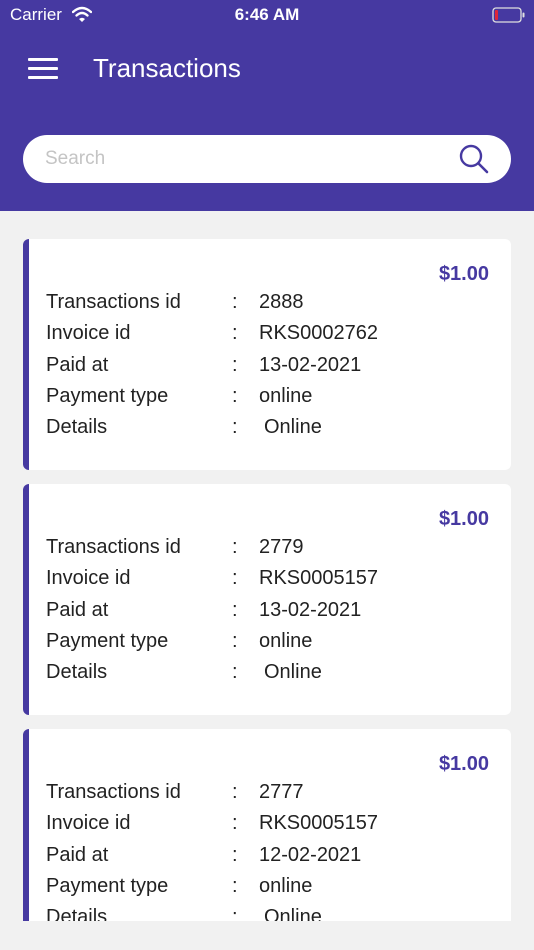  I want to click on paid-at-value: 12-02-2021, so click(310, 855).